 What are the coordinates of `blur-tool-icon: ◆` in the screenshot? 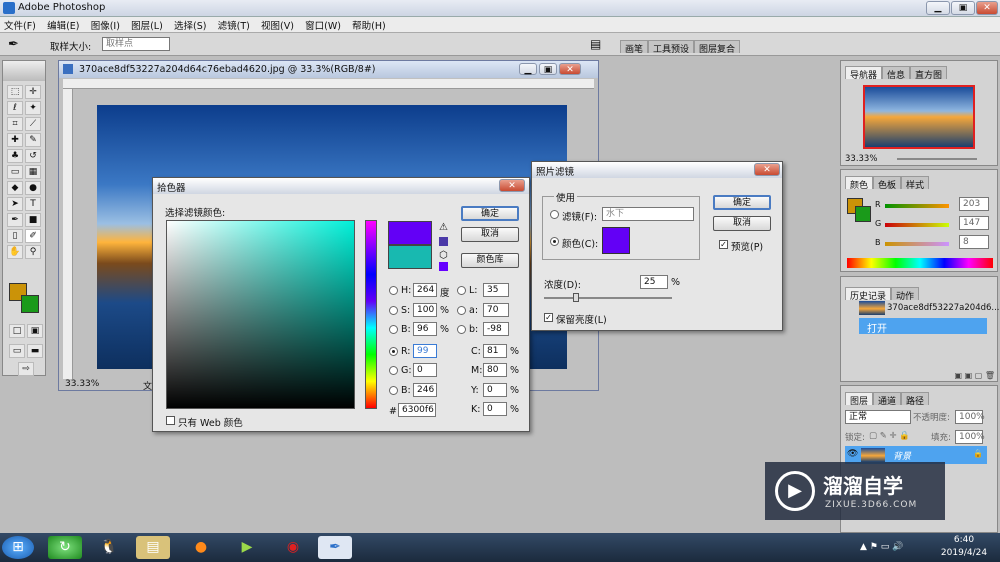 It's located at (15, 188).